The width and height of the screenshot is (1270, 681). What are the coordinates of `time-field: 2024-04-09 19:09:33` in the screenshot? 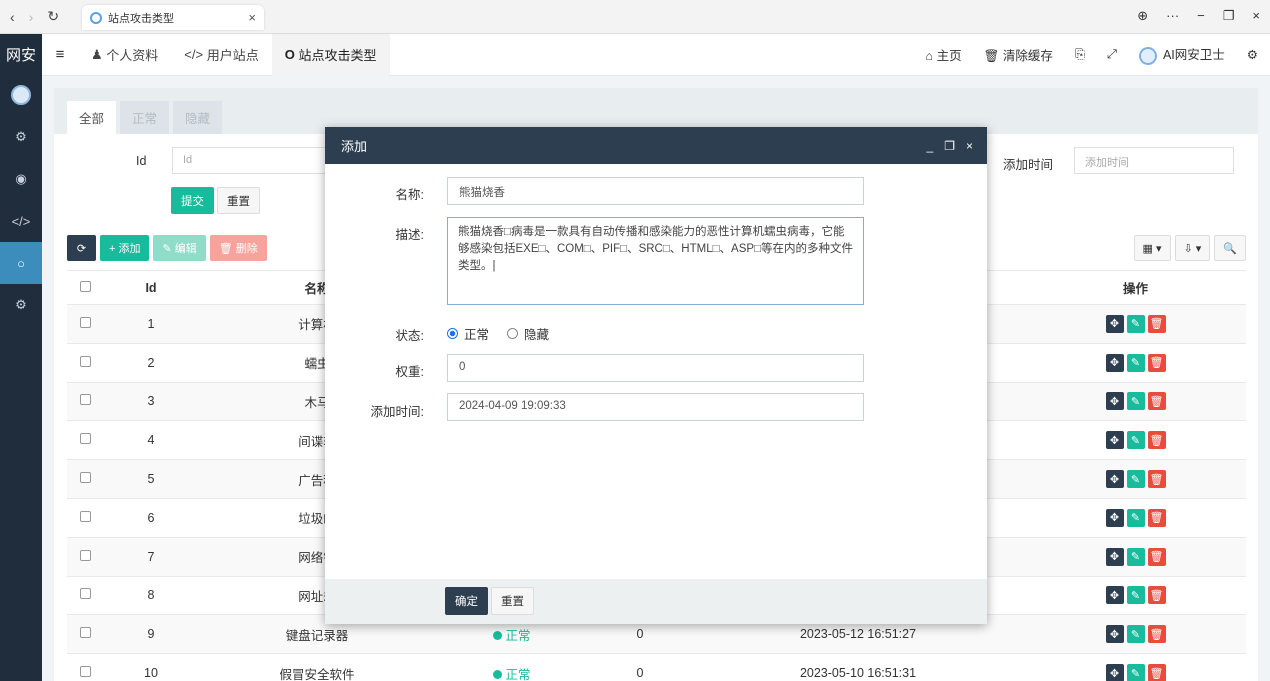 It's located at (655, 407).